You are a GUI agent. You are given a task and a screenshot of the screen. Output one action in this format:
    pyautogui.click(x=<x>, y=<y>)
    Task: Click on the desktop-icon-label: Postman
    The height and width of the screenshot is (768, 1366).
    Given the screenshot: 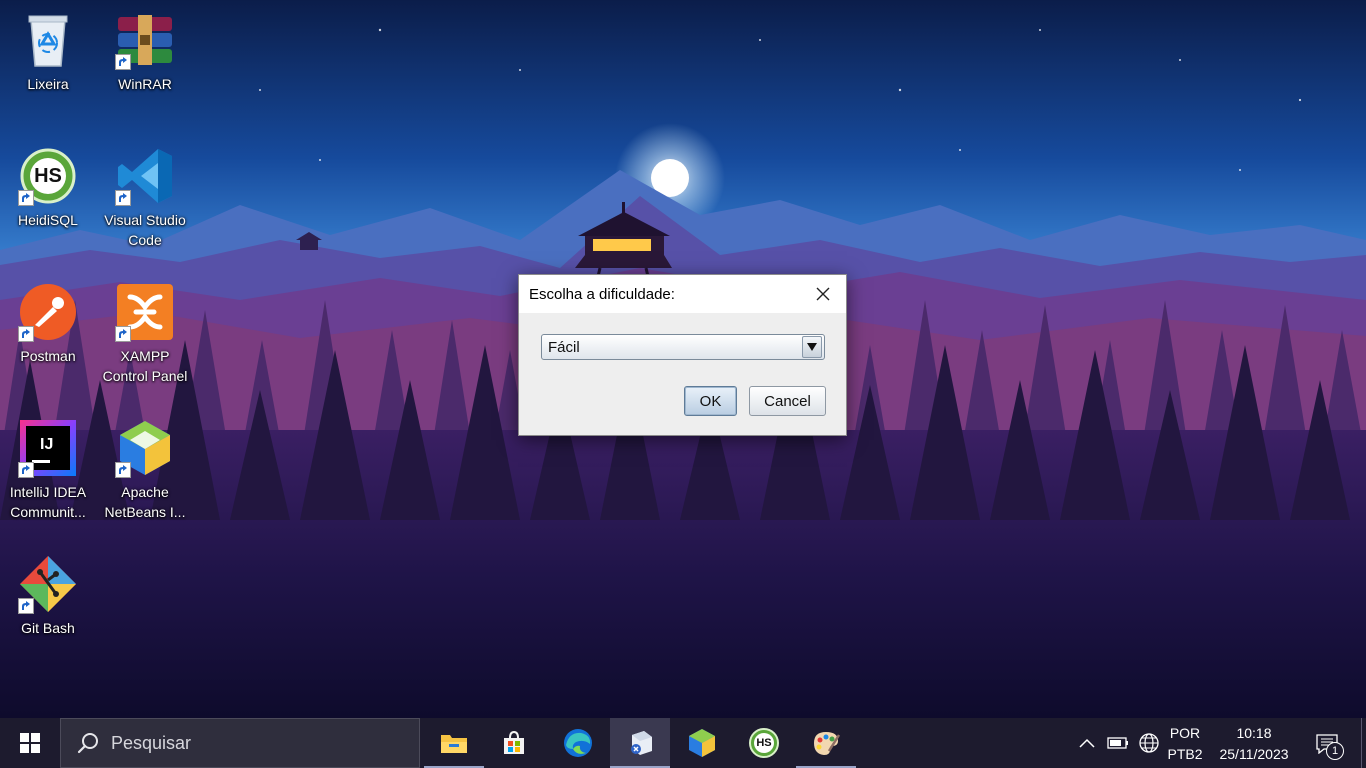 What is the action you would take?
    pyautogui.click(x=48, y=356)
    